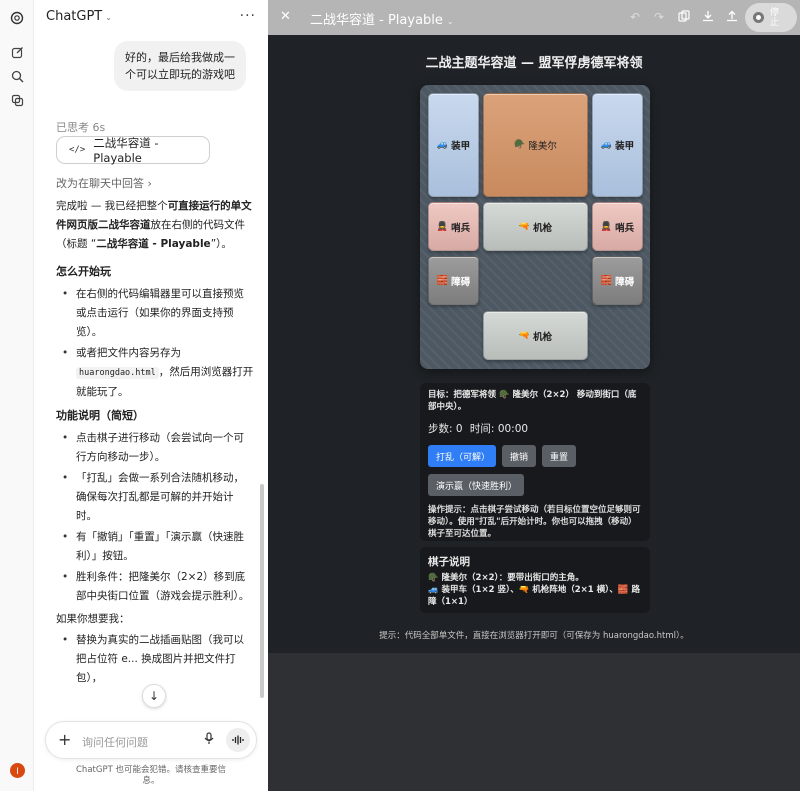 The image size is (800, 791). I want to click on copy-icon, so click(684, 17).